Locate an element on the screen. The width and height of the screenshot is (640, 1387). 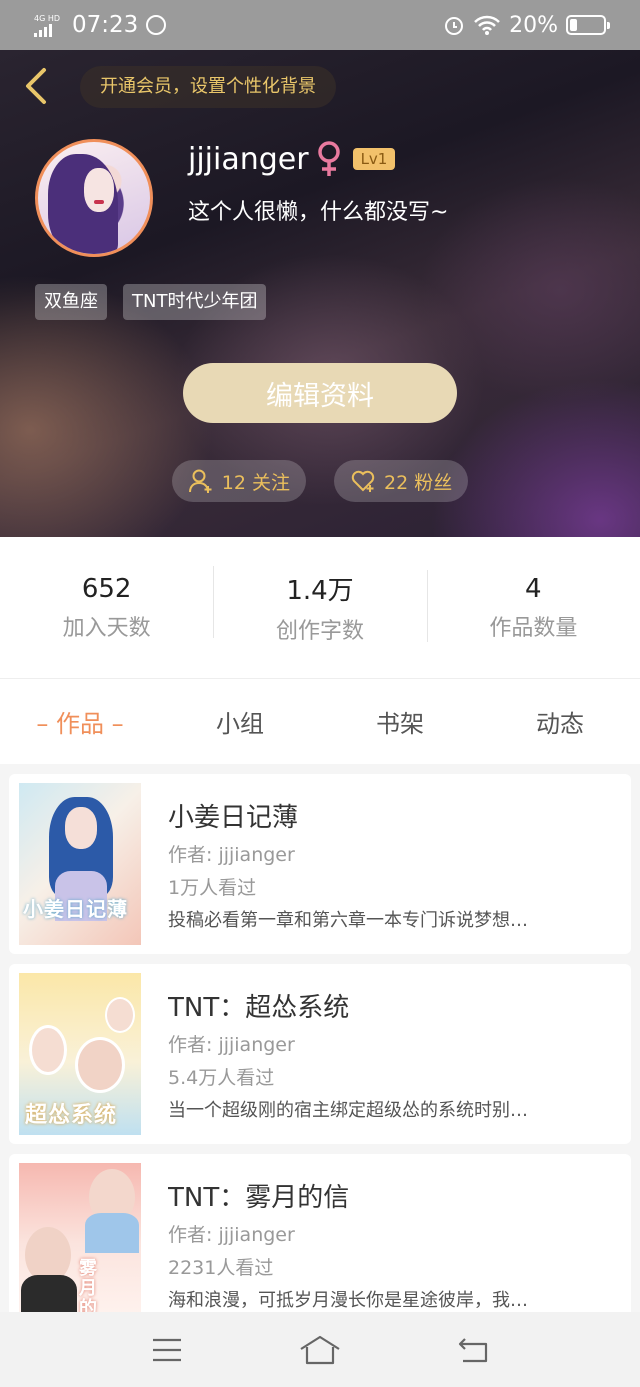
stat-value: 652 is located at coordinates (106, 588).